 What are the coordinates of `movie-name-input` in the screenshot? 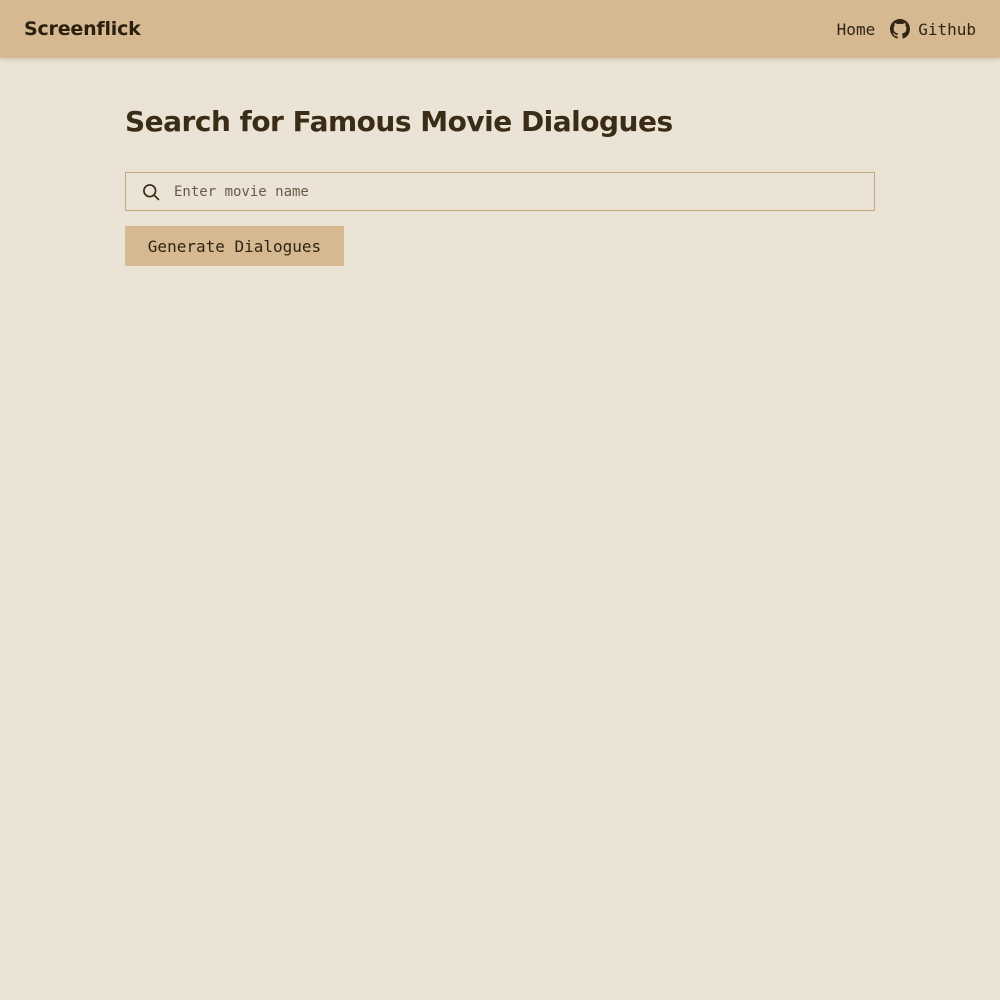 It's located at (524, 191).